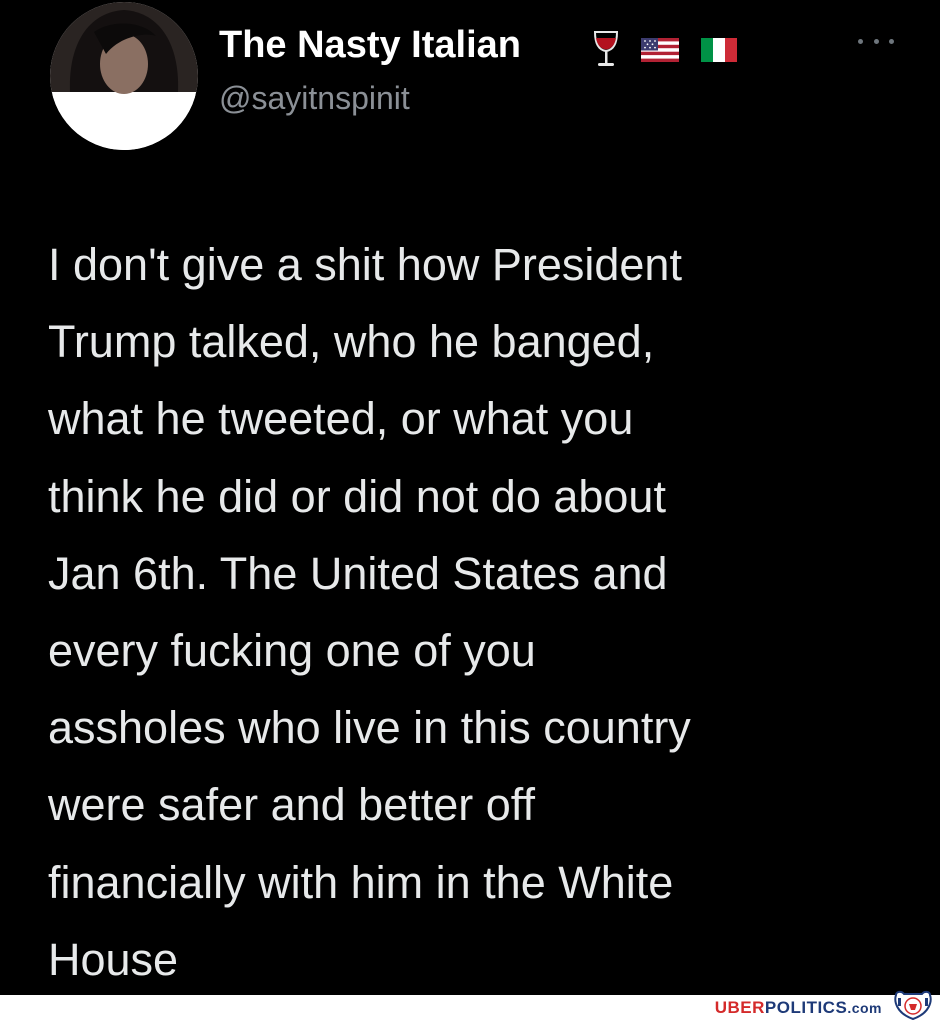 This screenshot has height=1026, width=940. What do you see at coordinates (606, 48) in the screenshot?
I see `wine-glass-icon` at bounding box center [606, 48].